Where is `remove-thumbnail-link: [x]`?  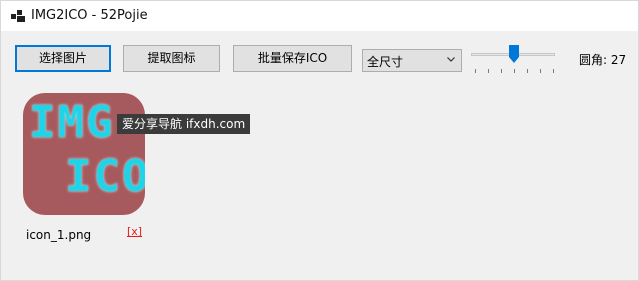 remove-thumbnail-link: [x] is located at coordinates (134, 231).